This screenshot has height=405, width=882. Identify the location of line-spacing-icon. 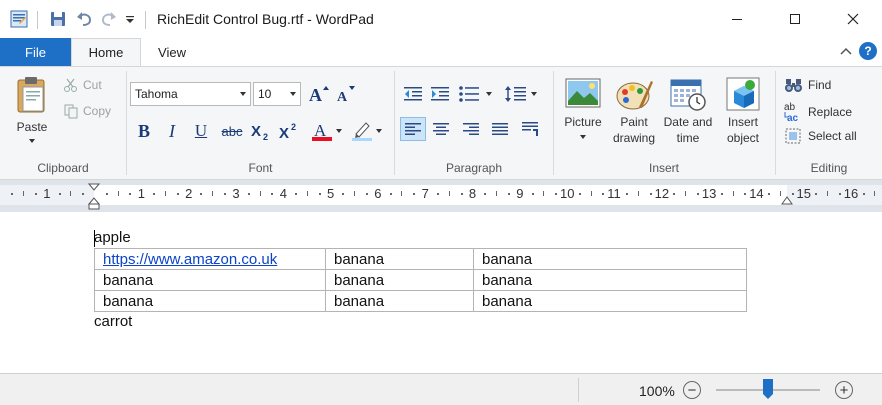
(521, 94).